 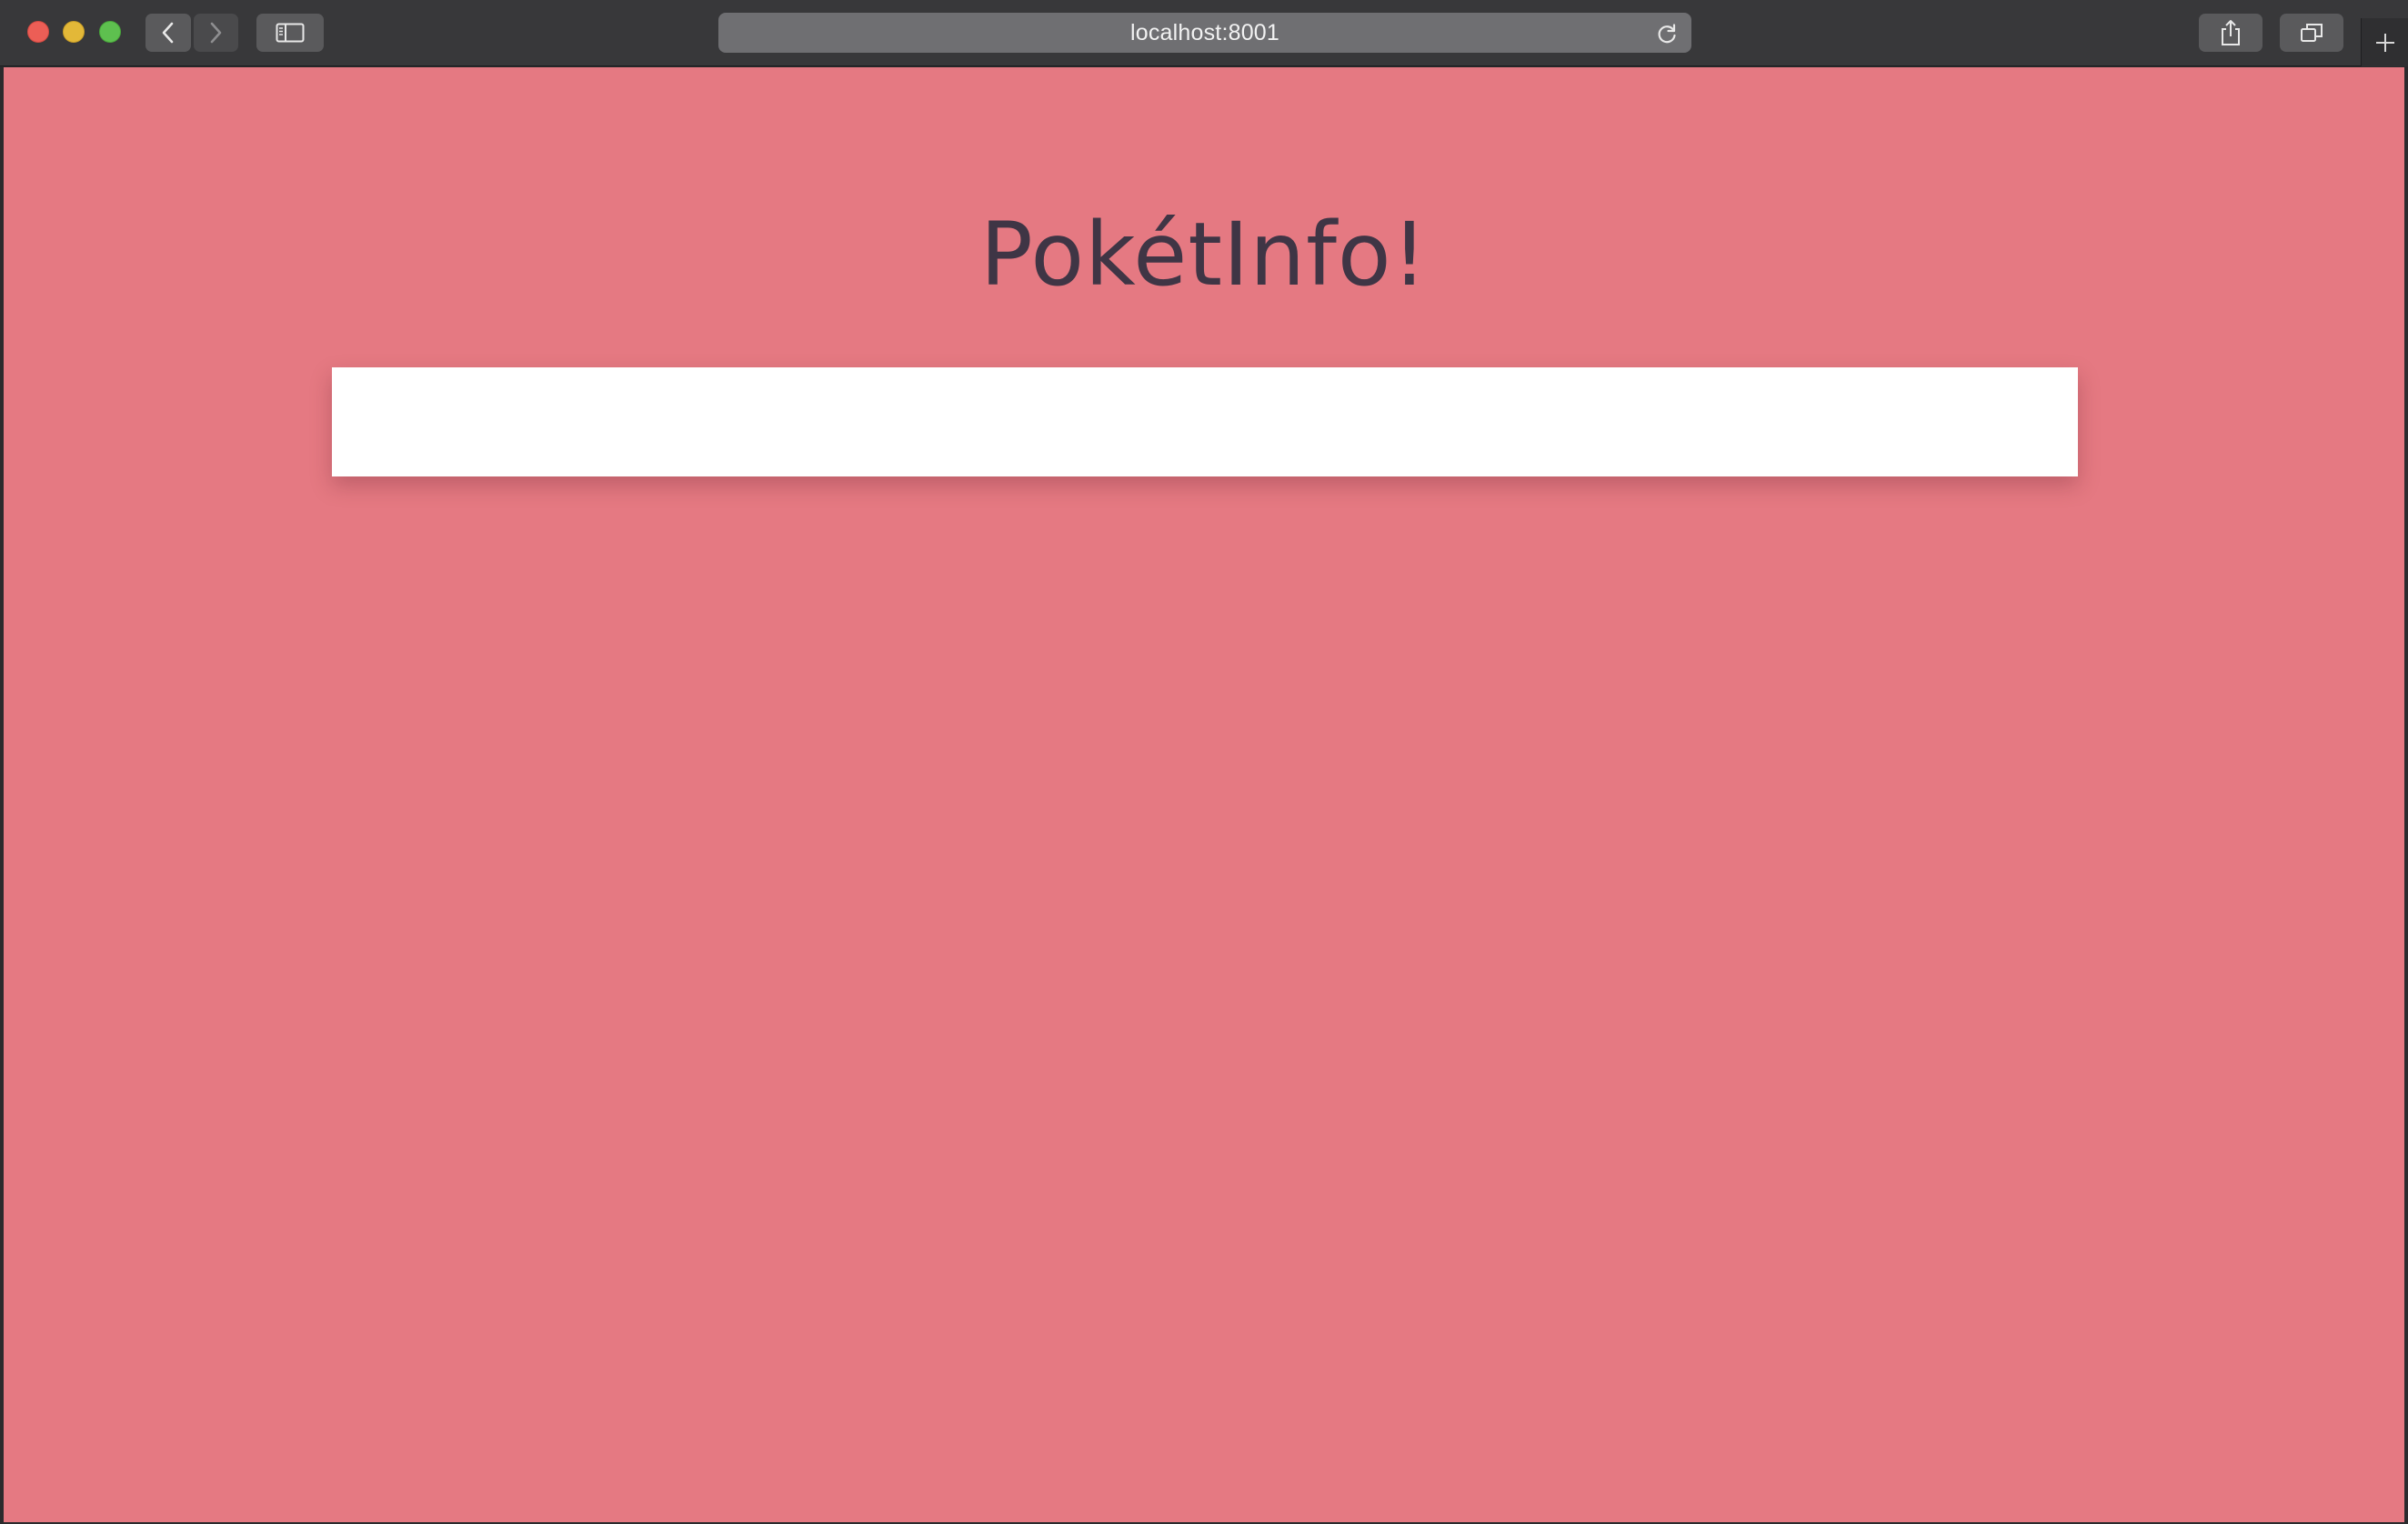 I want to click on chevron-left-icon, so click(x=168, y=33).